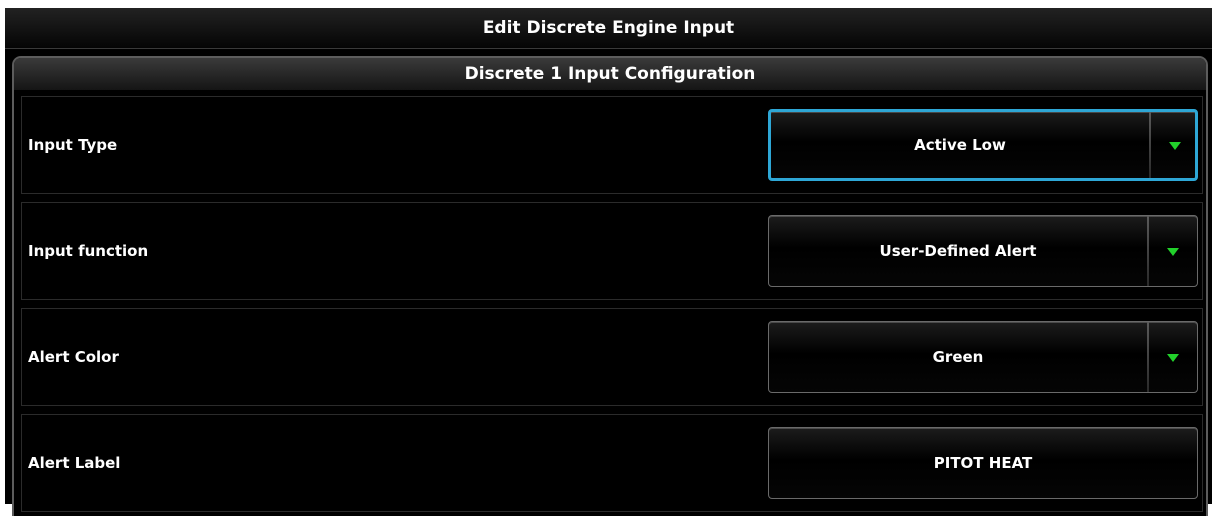 The width and height of the screenshot is (1212, 516). I want to click on input-function-label: Input function, so click(88, 251).